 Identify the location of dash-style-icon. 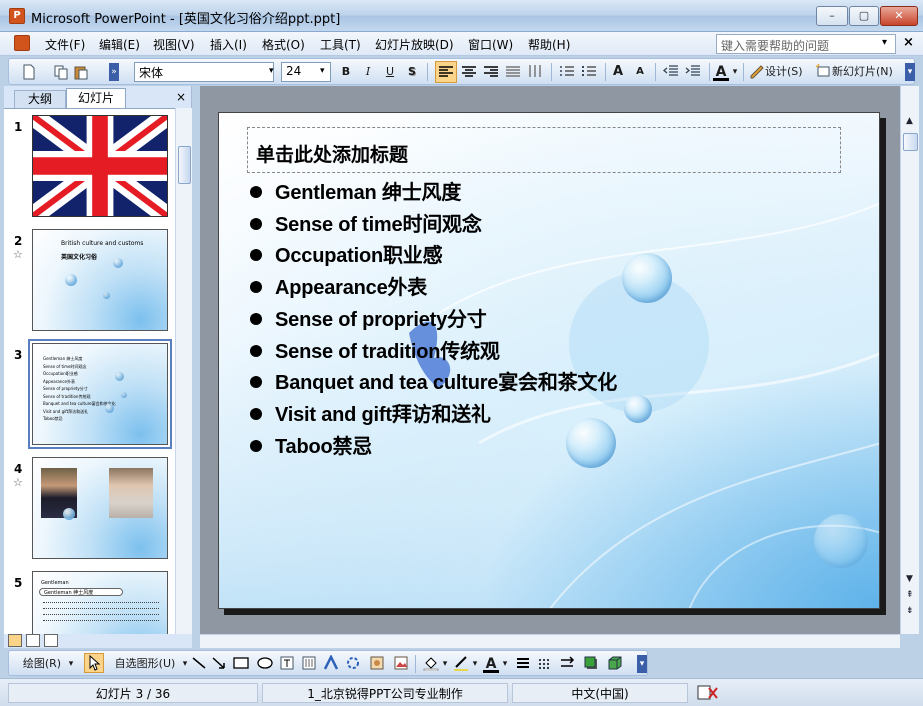
(545, 663).